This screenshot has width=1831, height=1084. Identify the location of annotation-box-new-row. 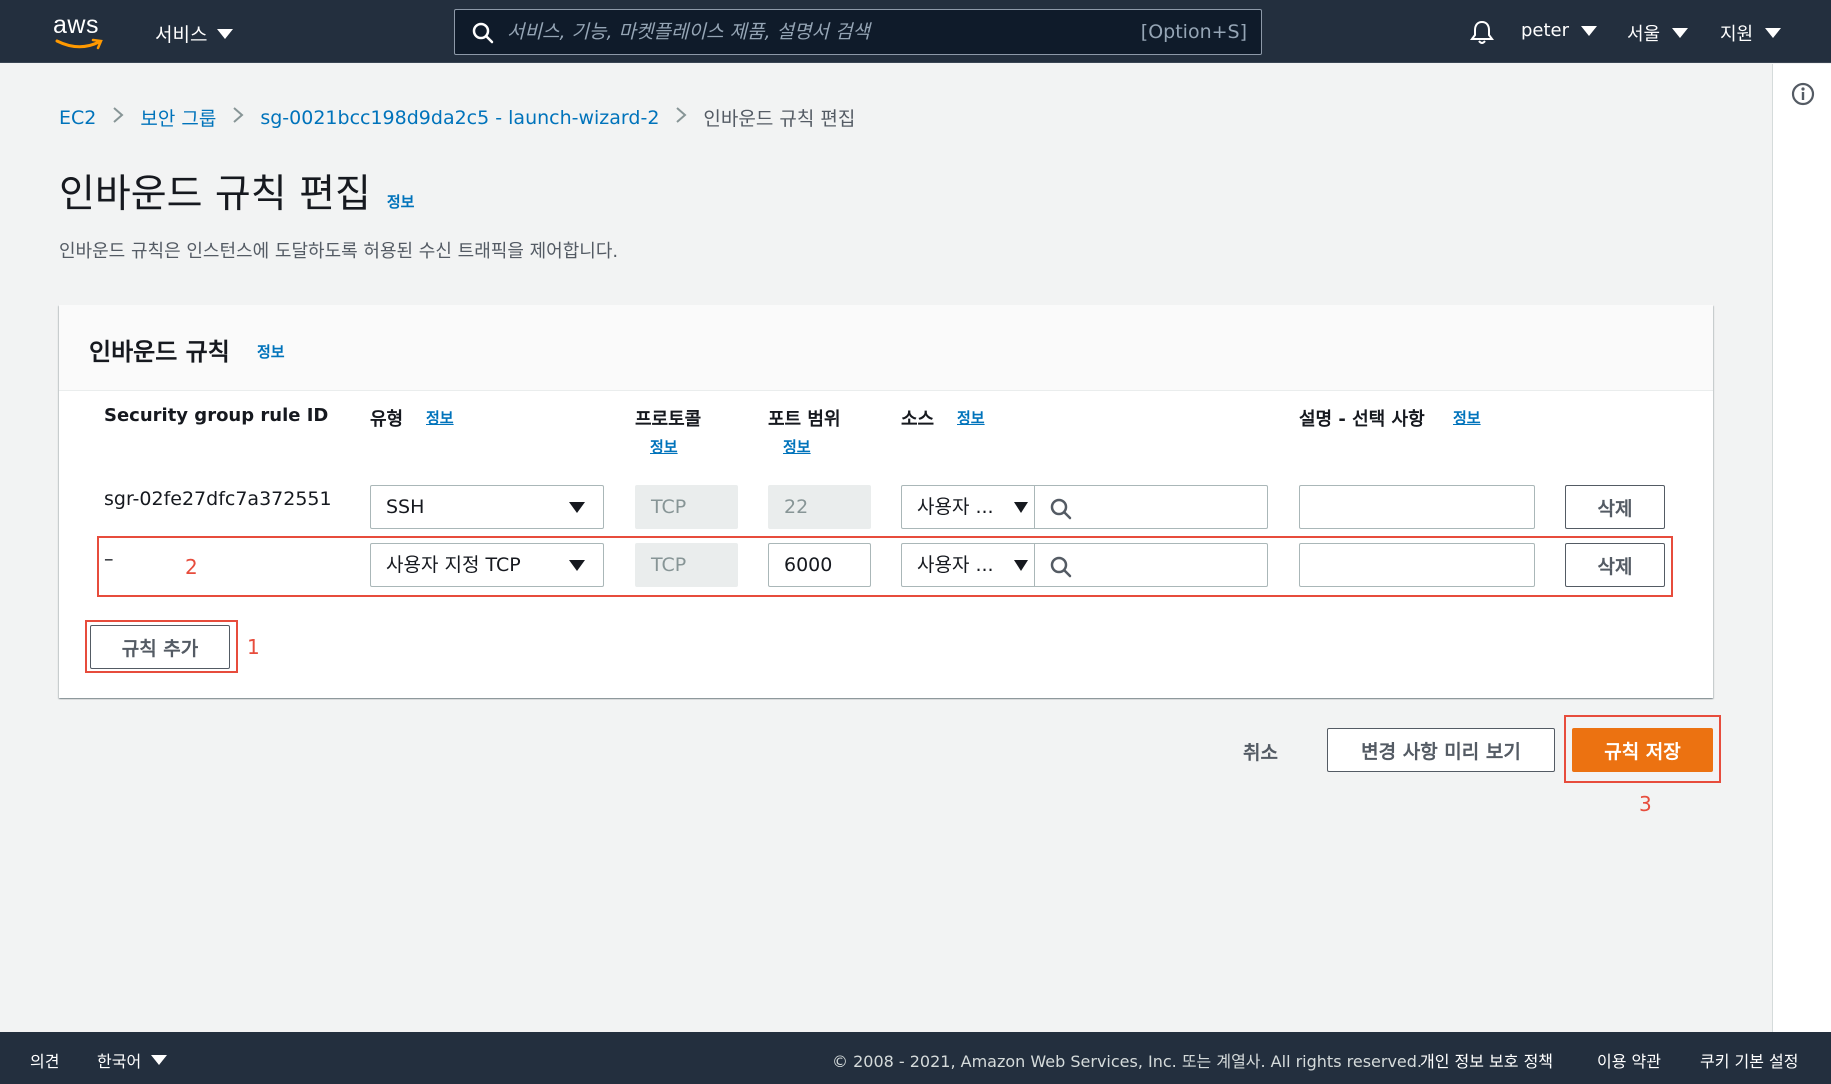
(885, 566).